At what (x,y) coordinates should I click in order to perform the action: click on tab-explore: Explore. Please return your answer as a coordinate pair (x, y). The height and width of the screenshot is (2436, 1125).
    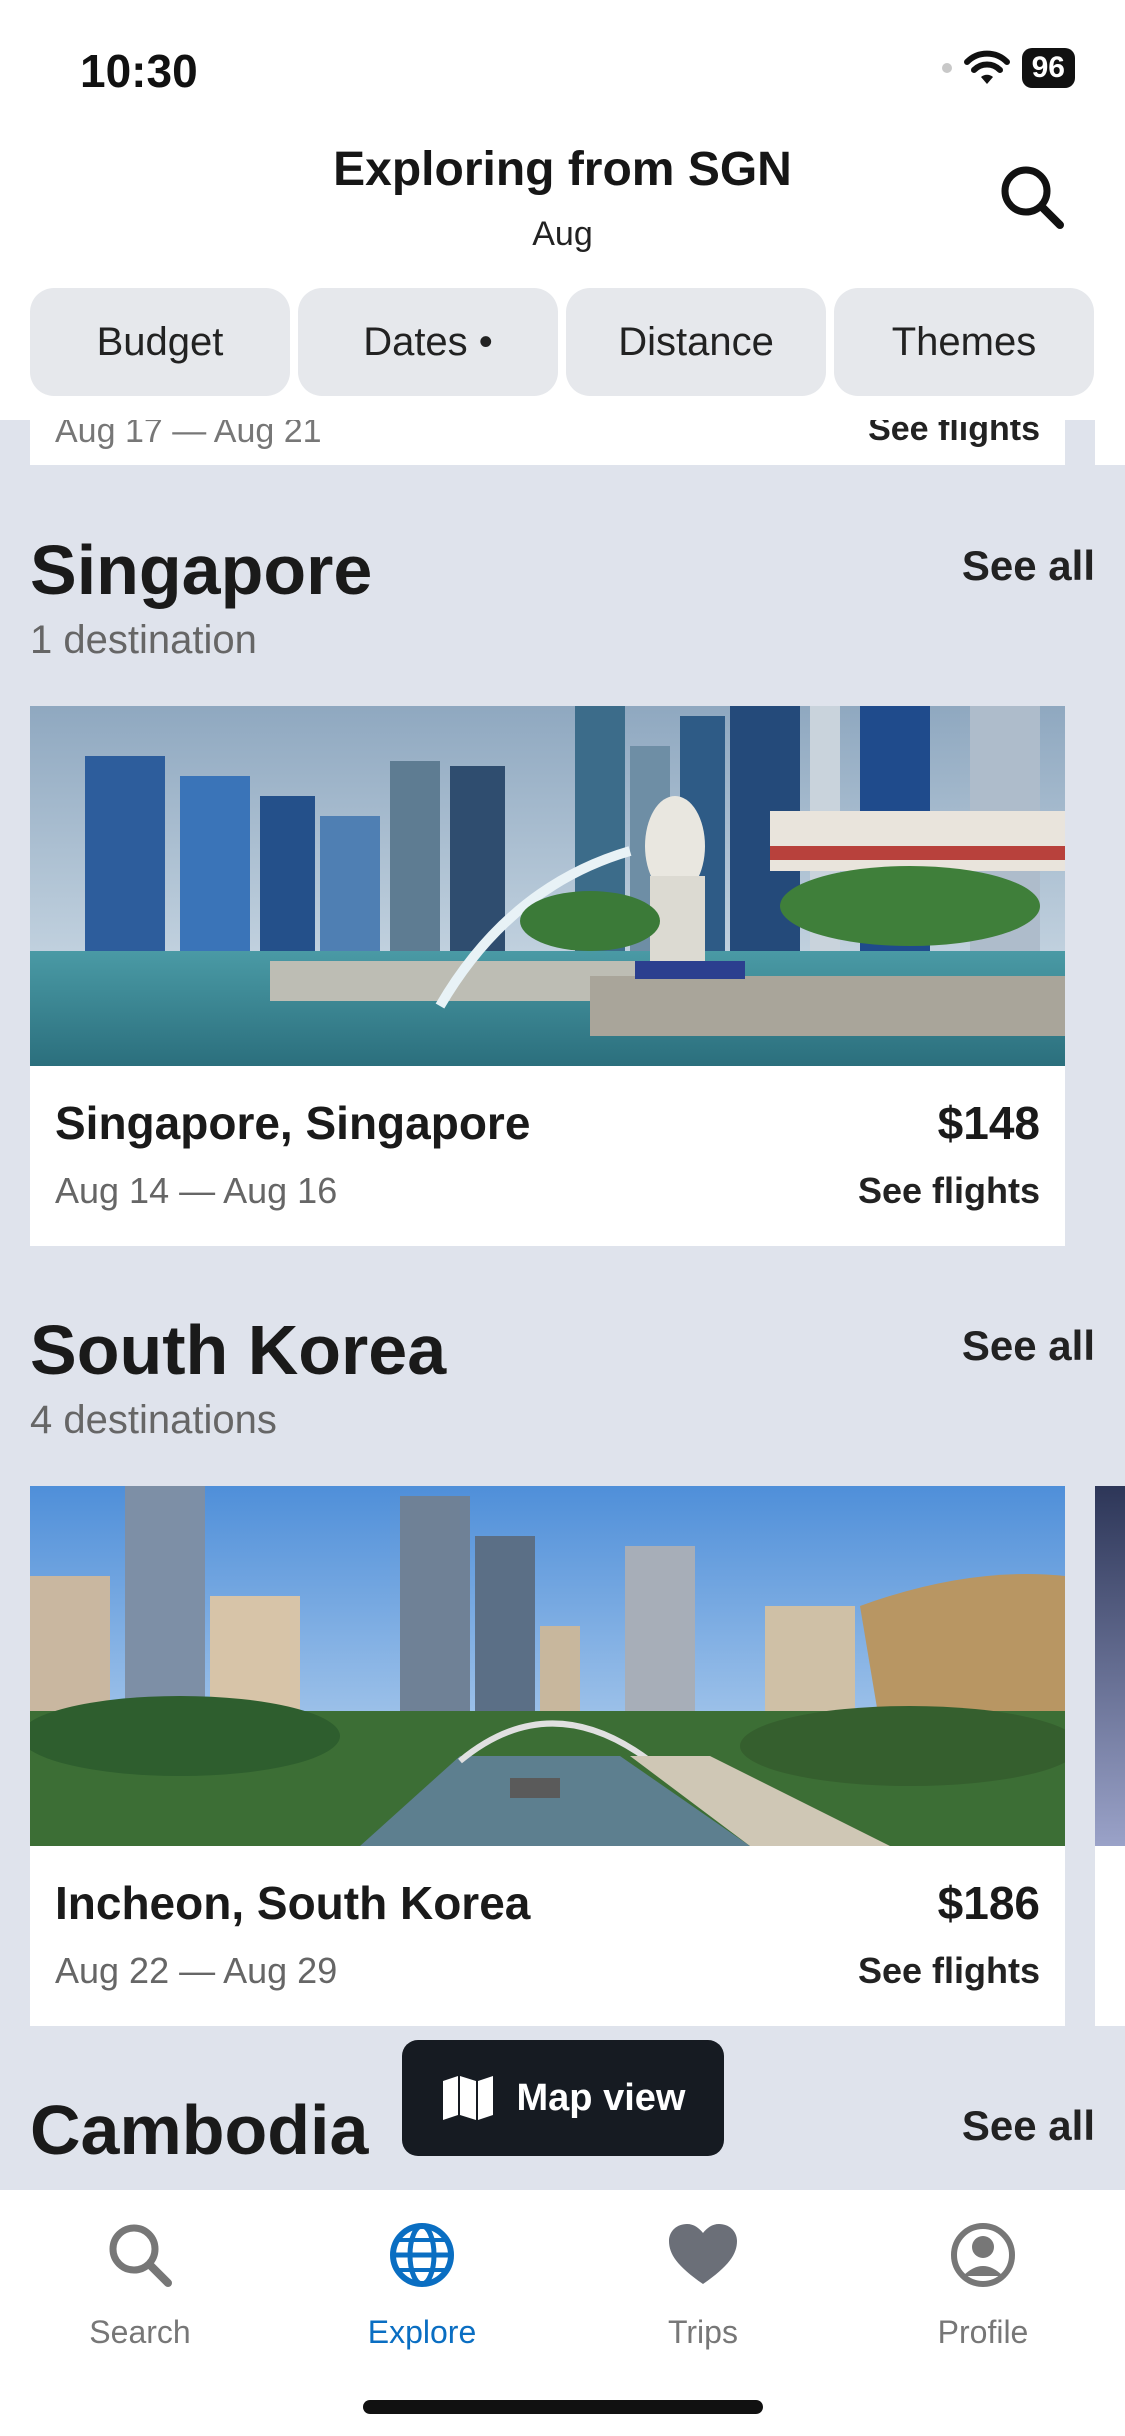
    Looking at the image, I should click on (422, 2280).